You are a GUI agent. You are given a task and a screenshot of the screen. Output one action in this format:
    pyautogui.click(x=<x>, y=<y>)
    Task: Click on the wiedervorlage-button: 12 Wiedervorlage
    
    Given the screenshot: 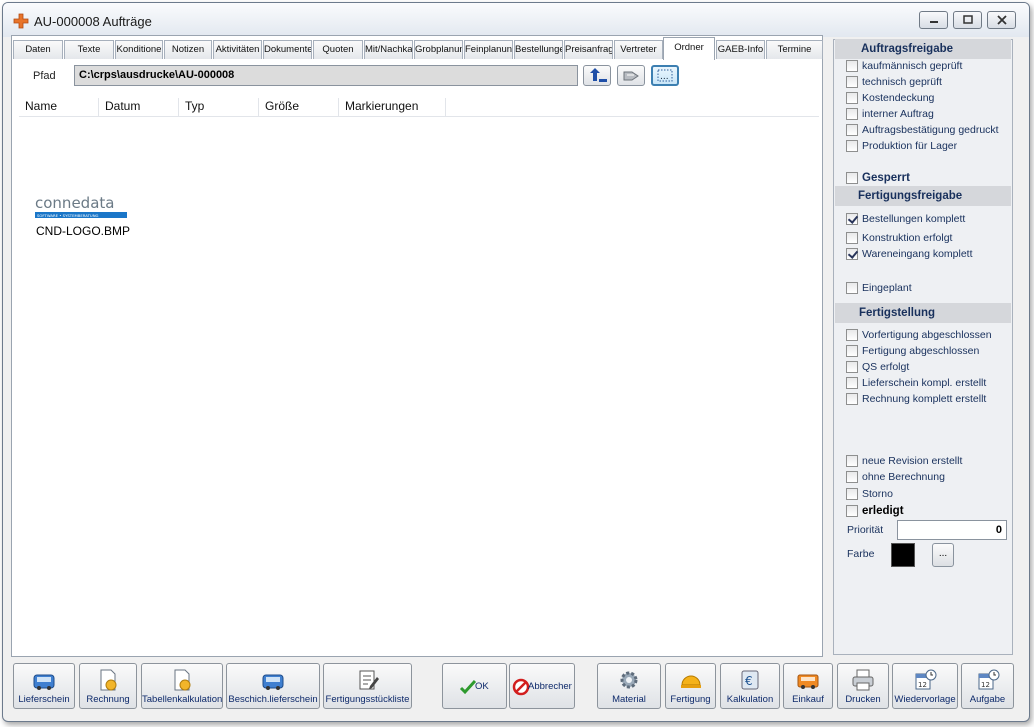 What is the action you would take?
    pyautogui.click(x=925, y=686)
    